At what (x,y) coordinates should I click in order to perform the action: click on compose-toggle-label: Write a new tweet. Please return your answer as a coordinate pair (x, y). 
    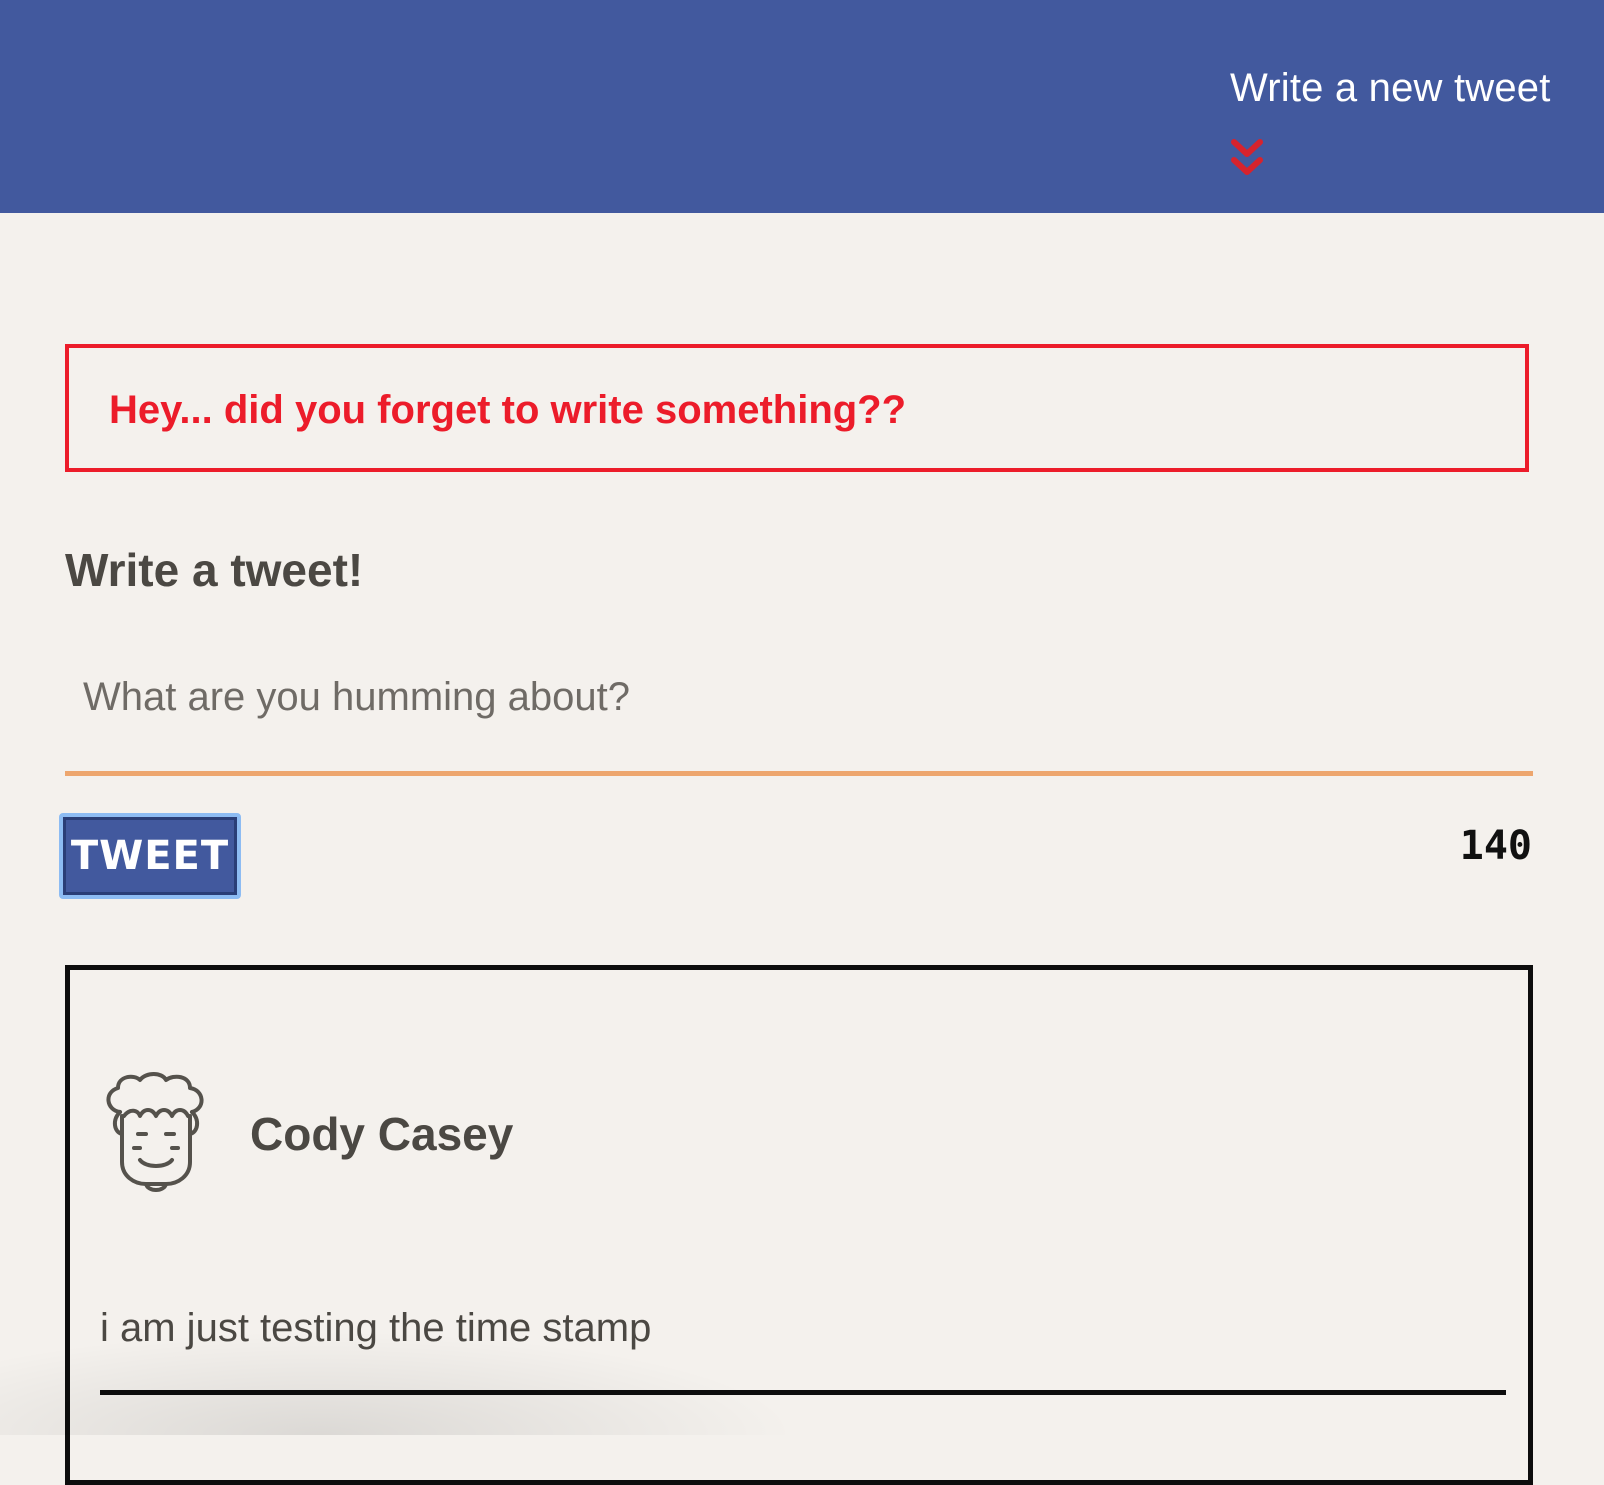
    Looking at the image, I should click on (1390, 88).